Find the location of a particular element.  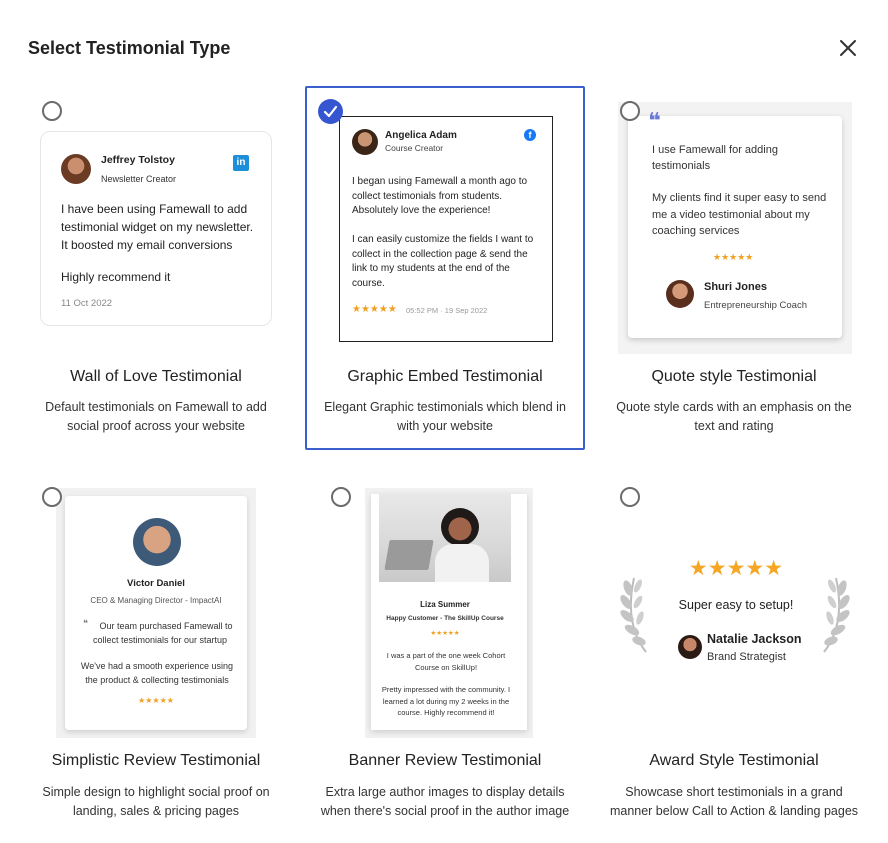

testimonial-date: 05:52 PM · 19 Sep 2022 is located at coordinates (447, 310).